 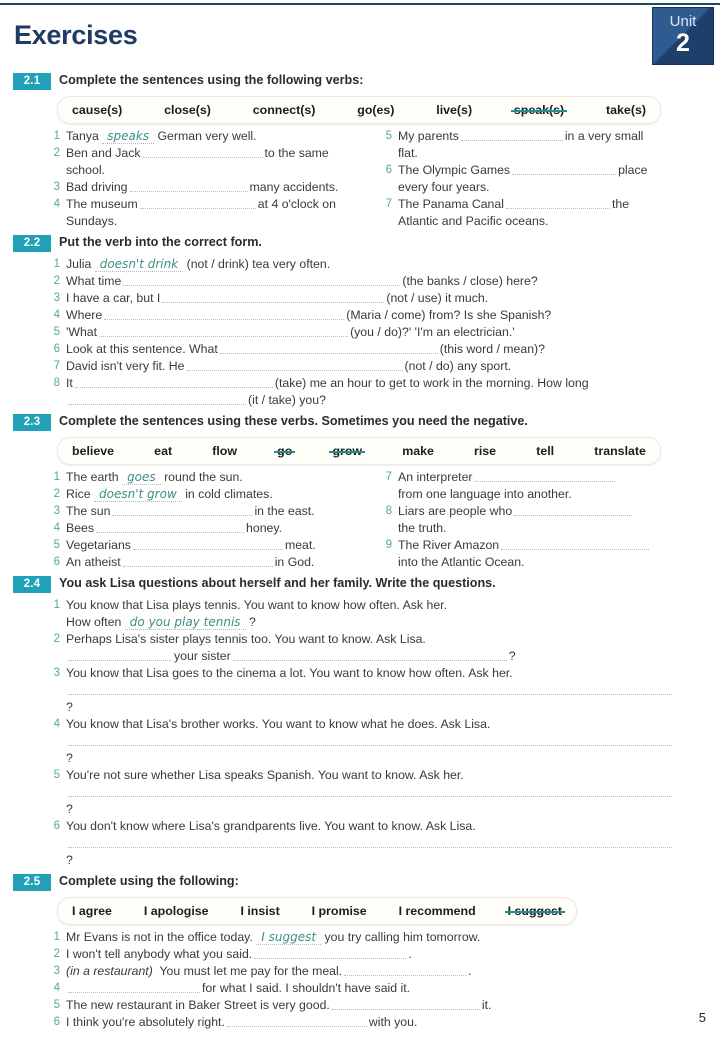 I want to click on word-bank-item: eat, so click(x=163, y=451).